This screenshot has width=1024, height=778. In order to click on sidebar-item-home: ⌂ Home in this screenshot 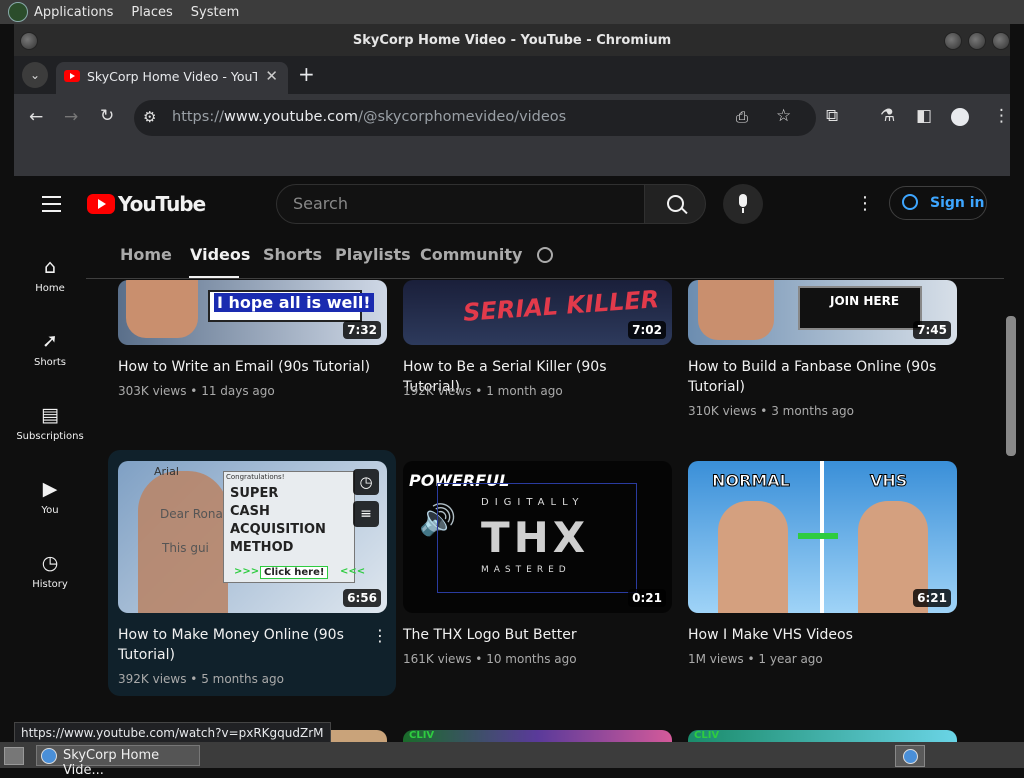, I will do `click(50, 275)`.